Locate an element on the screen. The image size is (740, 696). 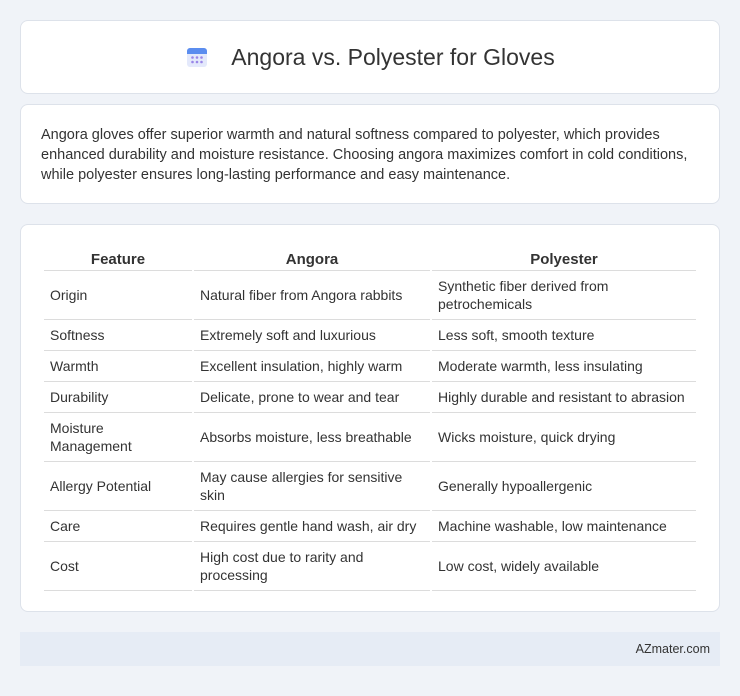
footer: AZmater.com is located at coordinates (370, 649).